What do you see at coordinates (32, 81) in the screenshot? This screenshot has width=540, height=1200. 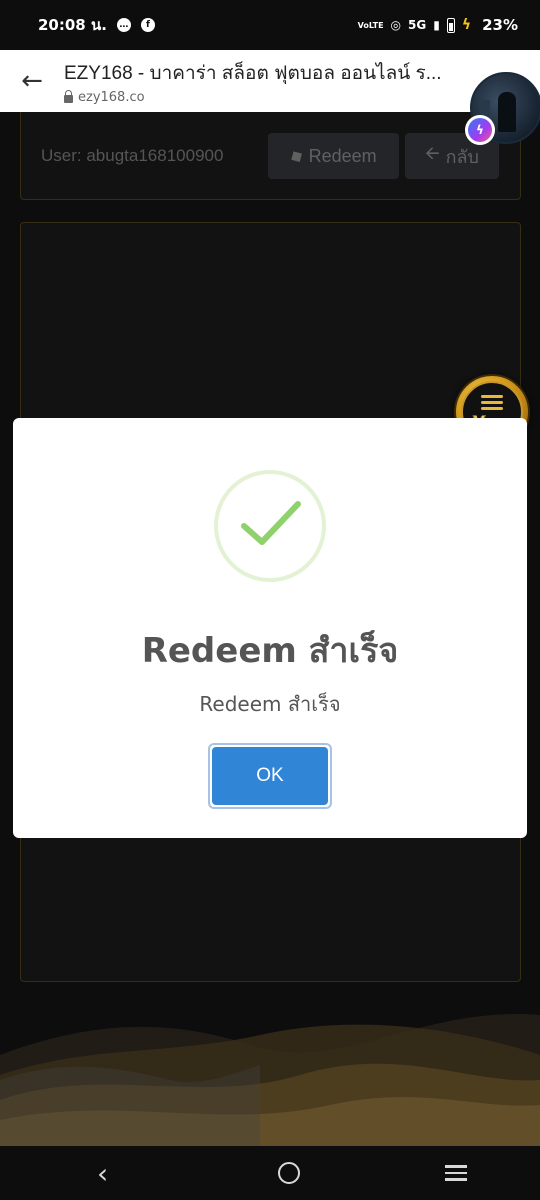 I see `back-arrow-icon: ←` at bounding box center [32, 81].